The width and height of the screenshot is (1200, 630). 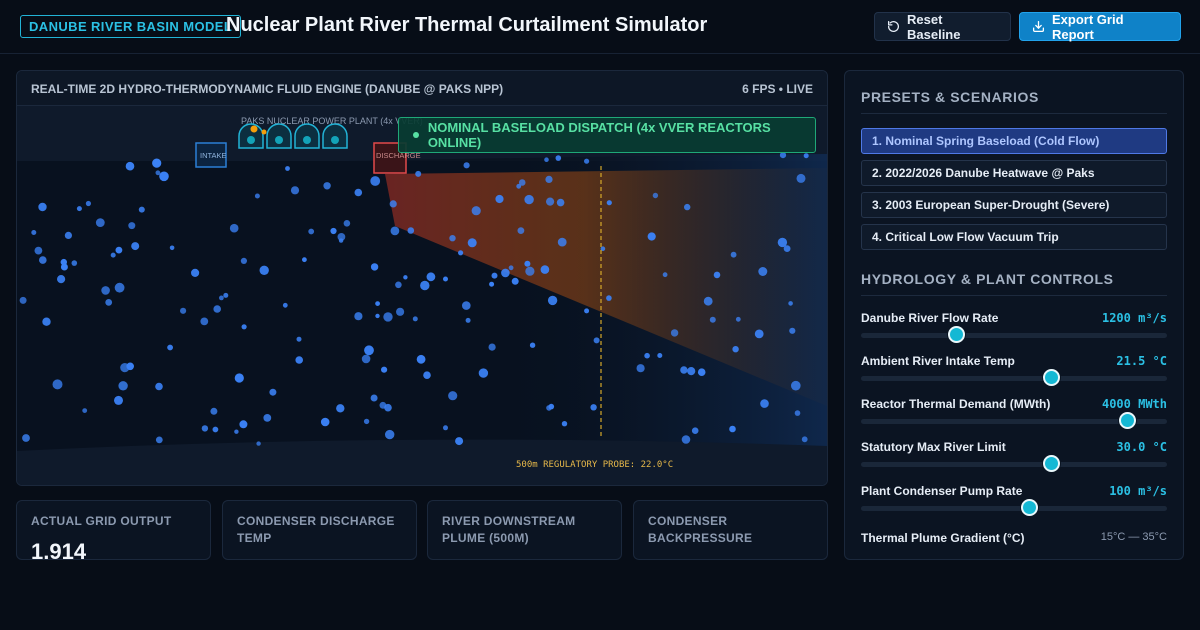 What do you see at coordinates (1014, 374) in the screenshot?
I see `control-intake-temp: Ambient River Intake Temp 21.5 °C` at bounding box center [1014, 374].